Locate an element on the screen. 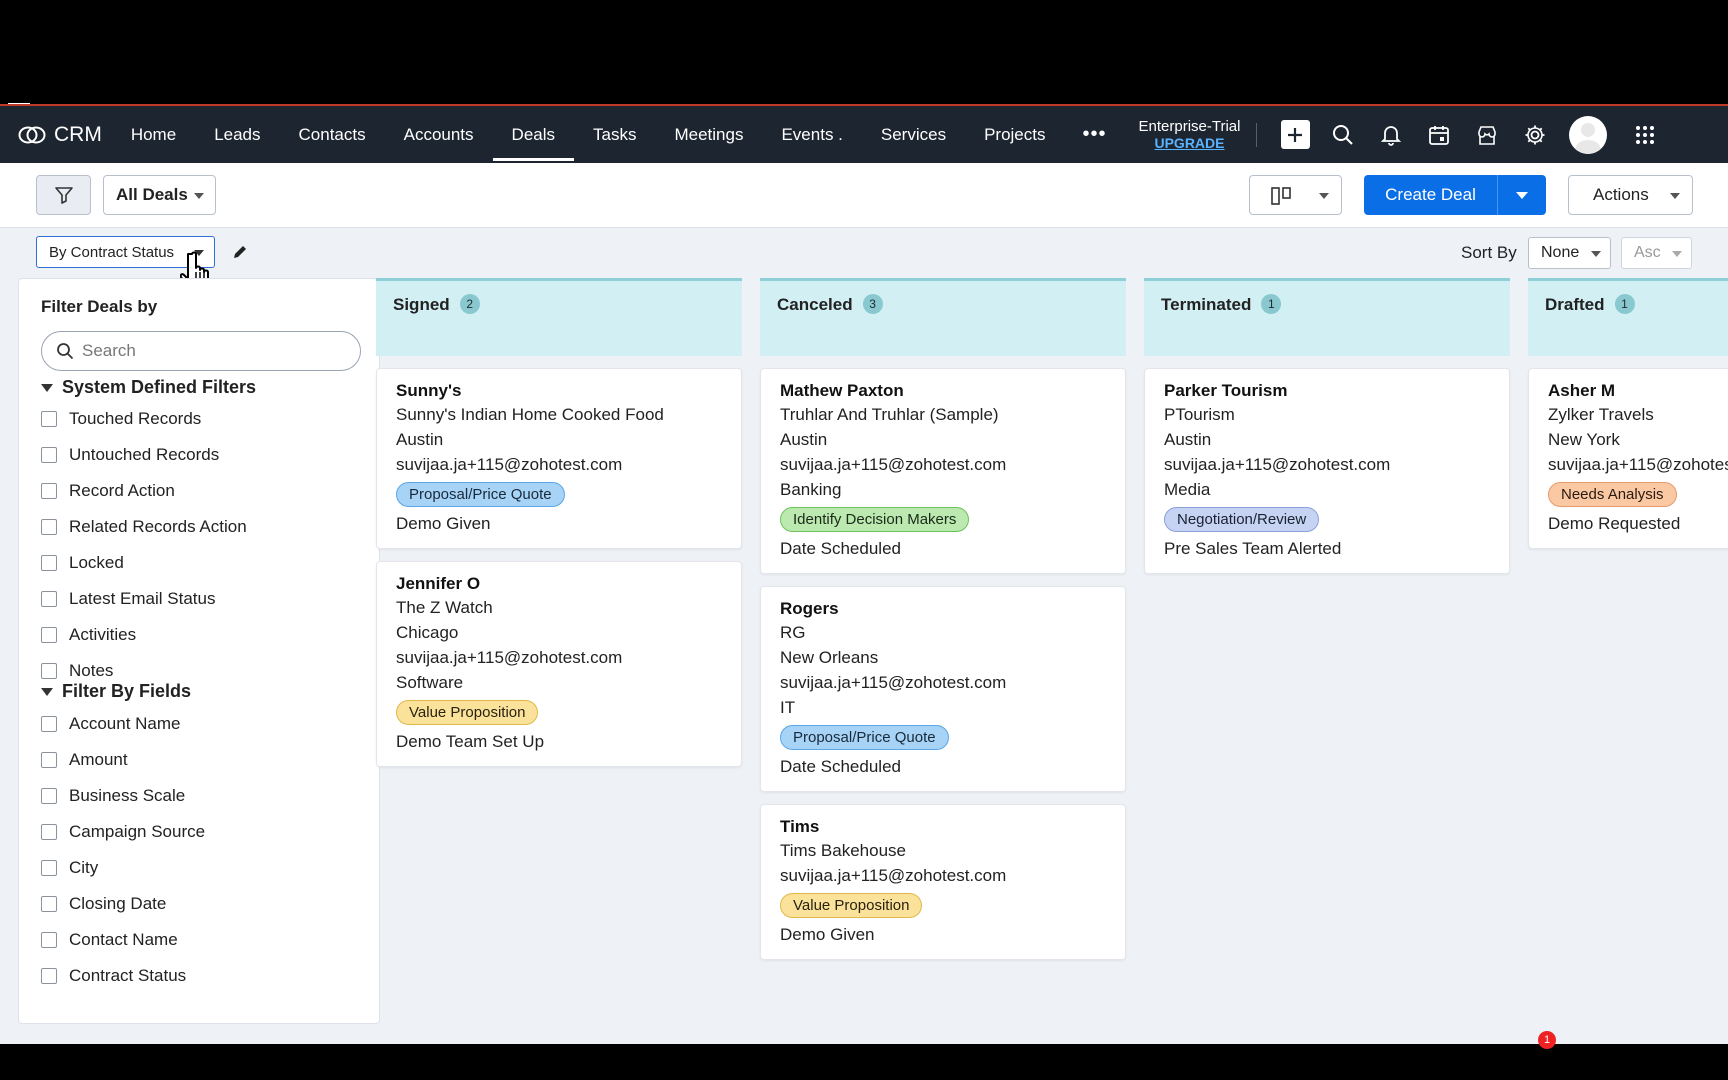  create-deal-button: Create Deal is located at coordinates (1430, 195).